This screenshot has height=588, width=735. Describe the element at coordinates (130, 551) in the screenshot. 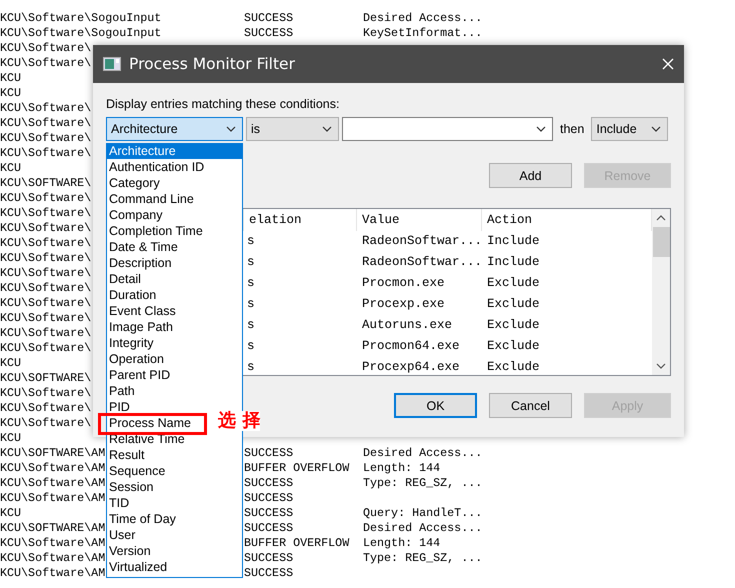

I see `dropdown-option: Version` at that location.